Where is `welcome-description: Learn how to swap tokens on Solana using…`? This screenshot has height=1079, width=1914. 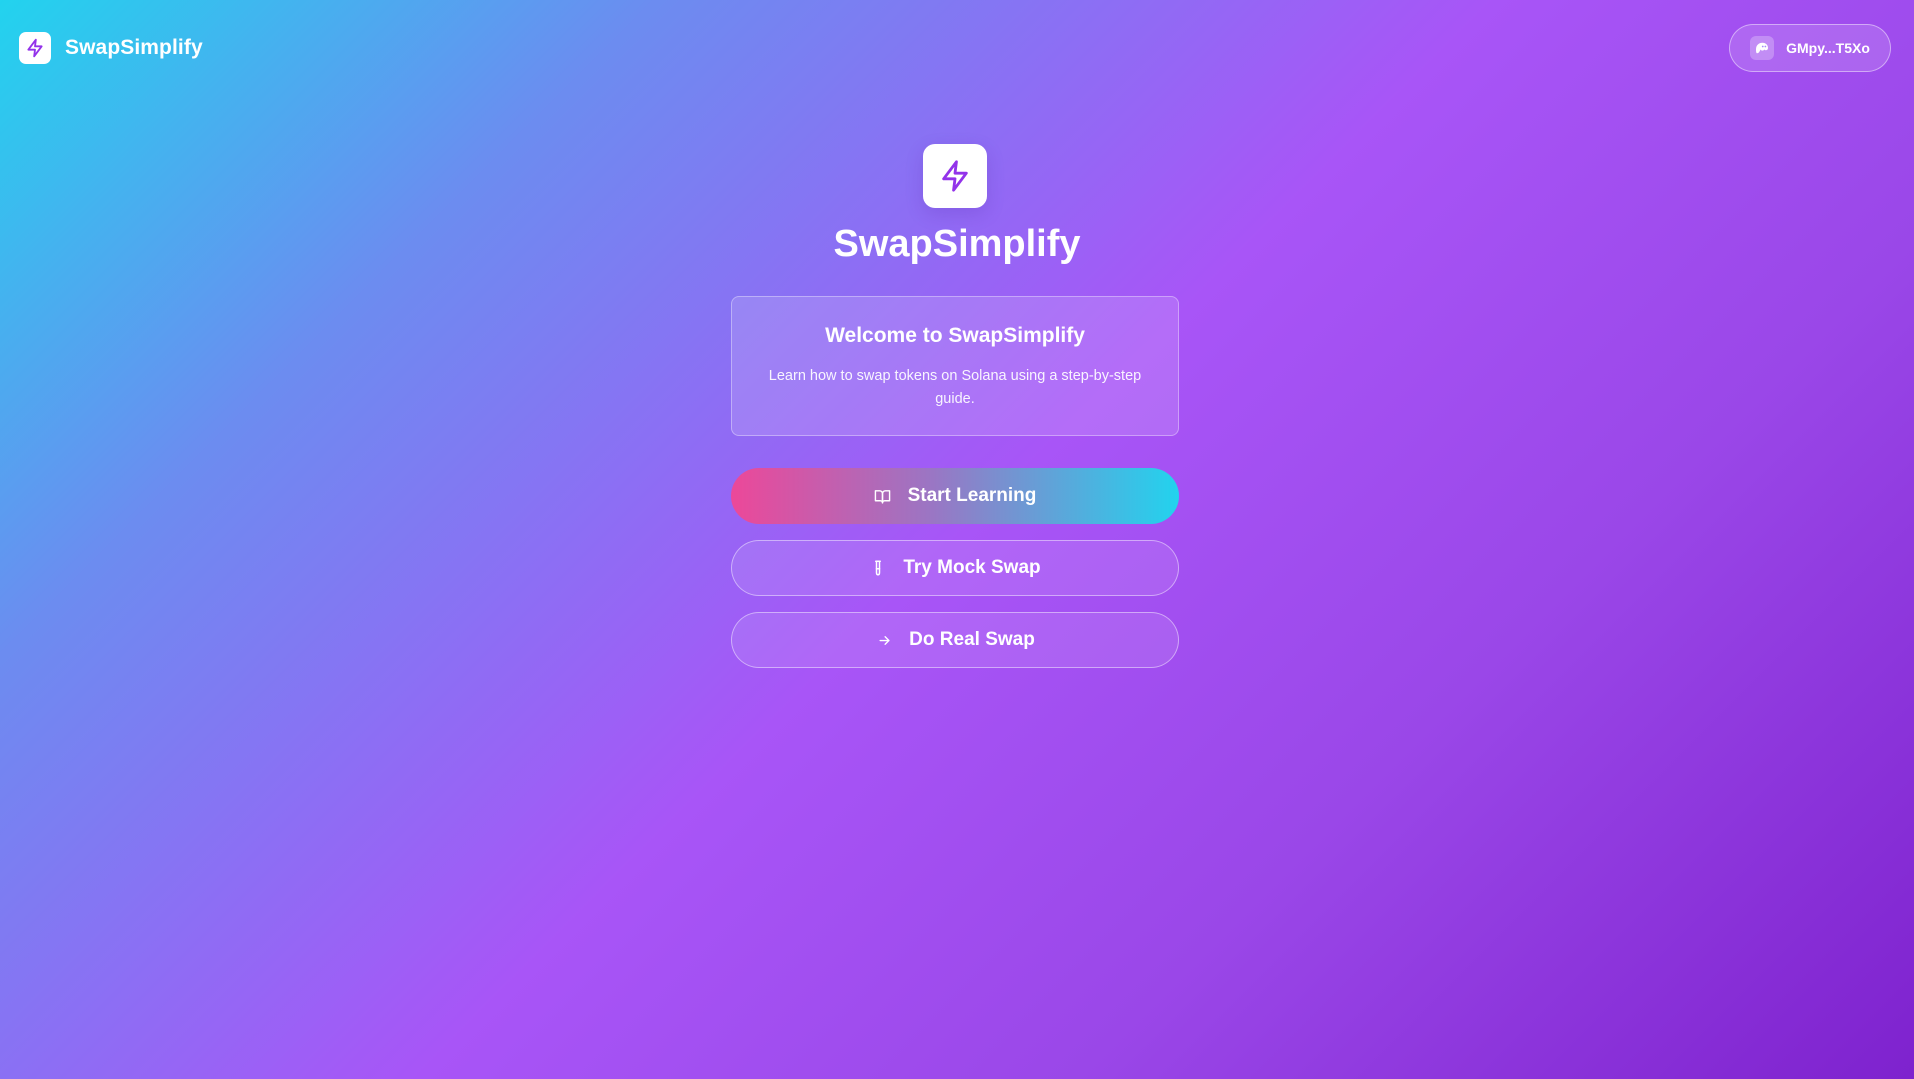
welcome-description: Learn how to swap tokens on Solana using… is located at coordinates (955, 387).